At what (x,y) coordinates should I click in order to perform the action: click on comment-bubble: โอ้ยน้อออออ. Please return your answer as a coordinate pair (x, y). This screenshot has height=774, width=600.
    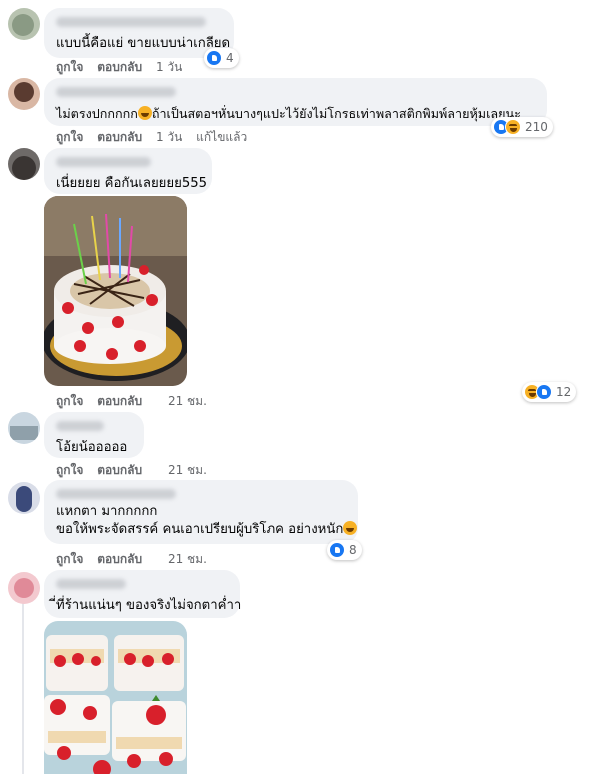
    Looking at the image, I should click on (94, 435).